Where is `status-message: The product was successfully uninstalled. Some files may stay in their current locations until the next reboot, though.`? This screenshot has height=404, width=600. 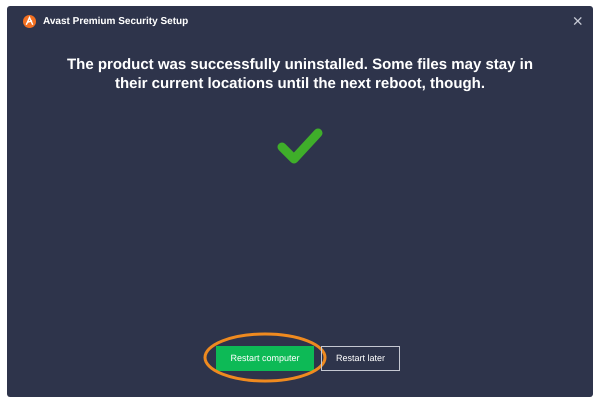
status-message: The product was successfully uninstalled. Some files may stay in their current locations until the next reboot, though. is located at coordinates (300, 74).